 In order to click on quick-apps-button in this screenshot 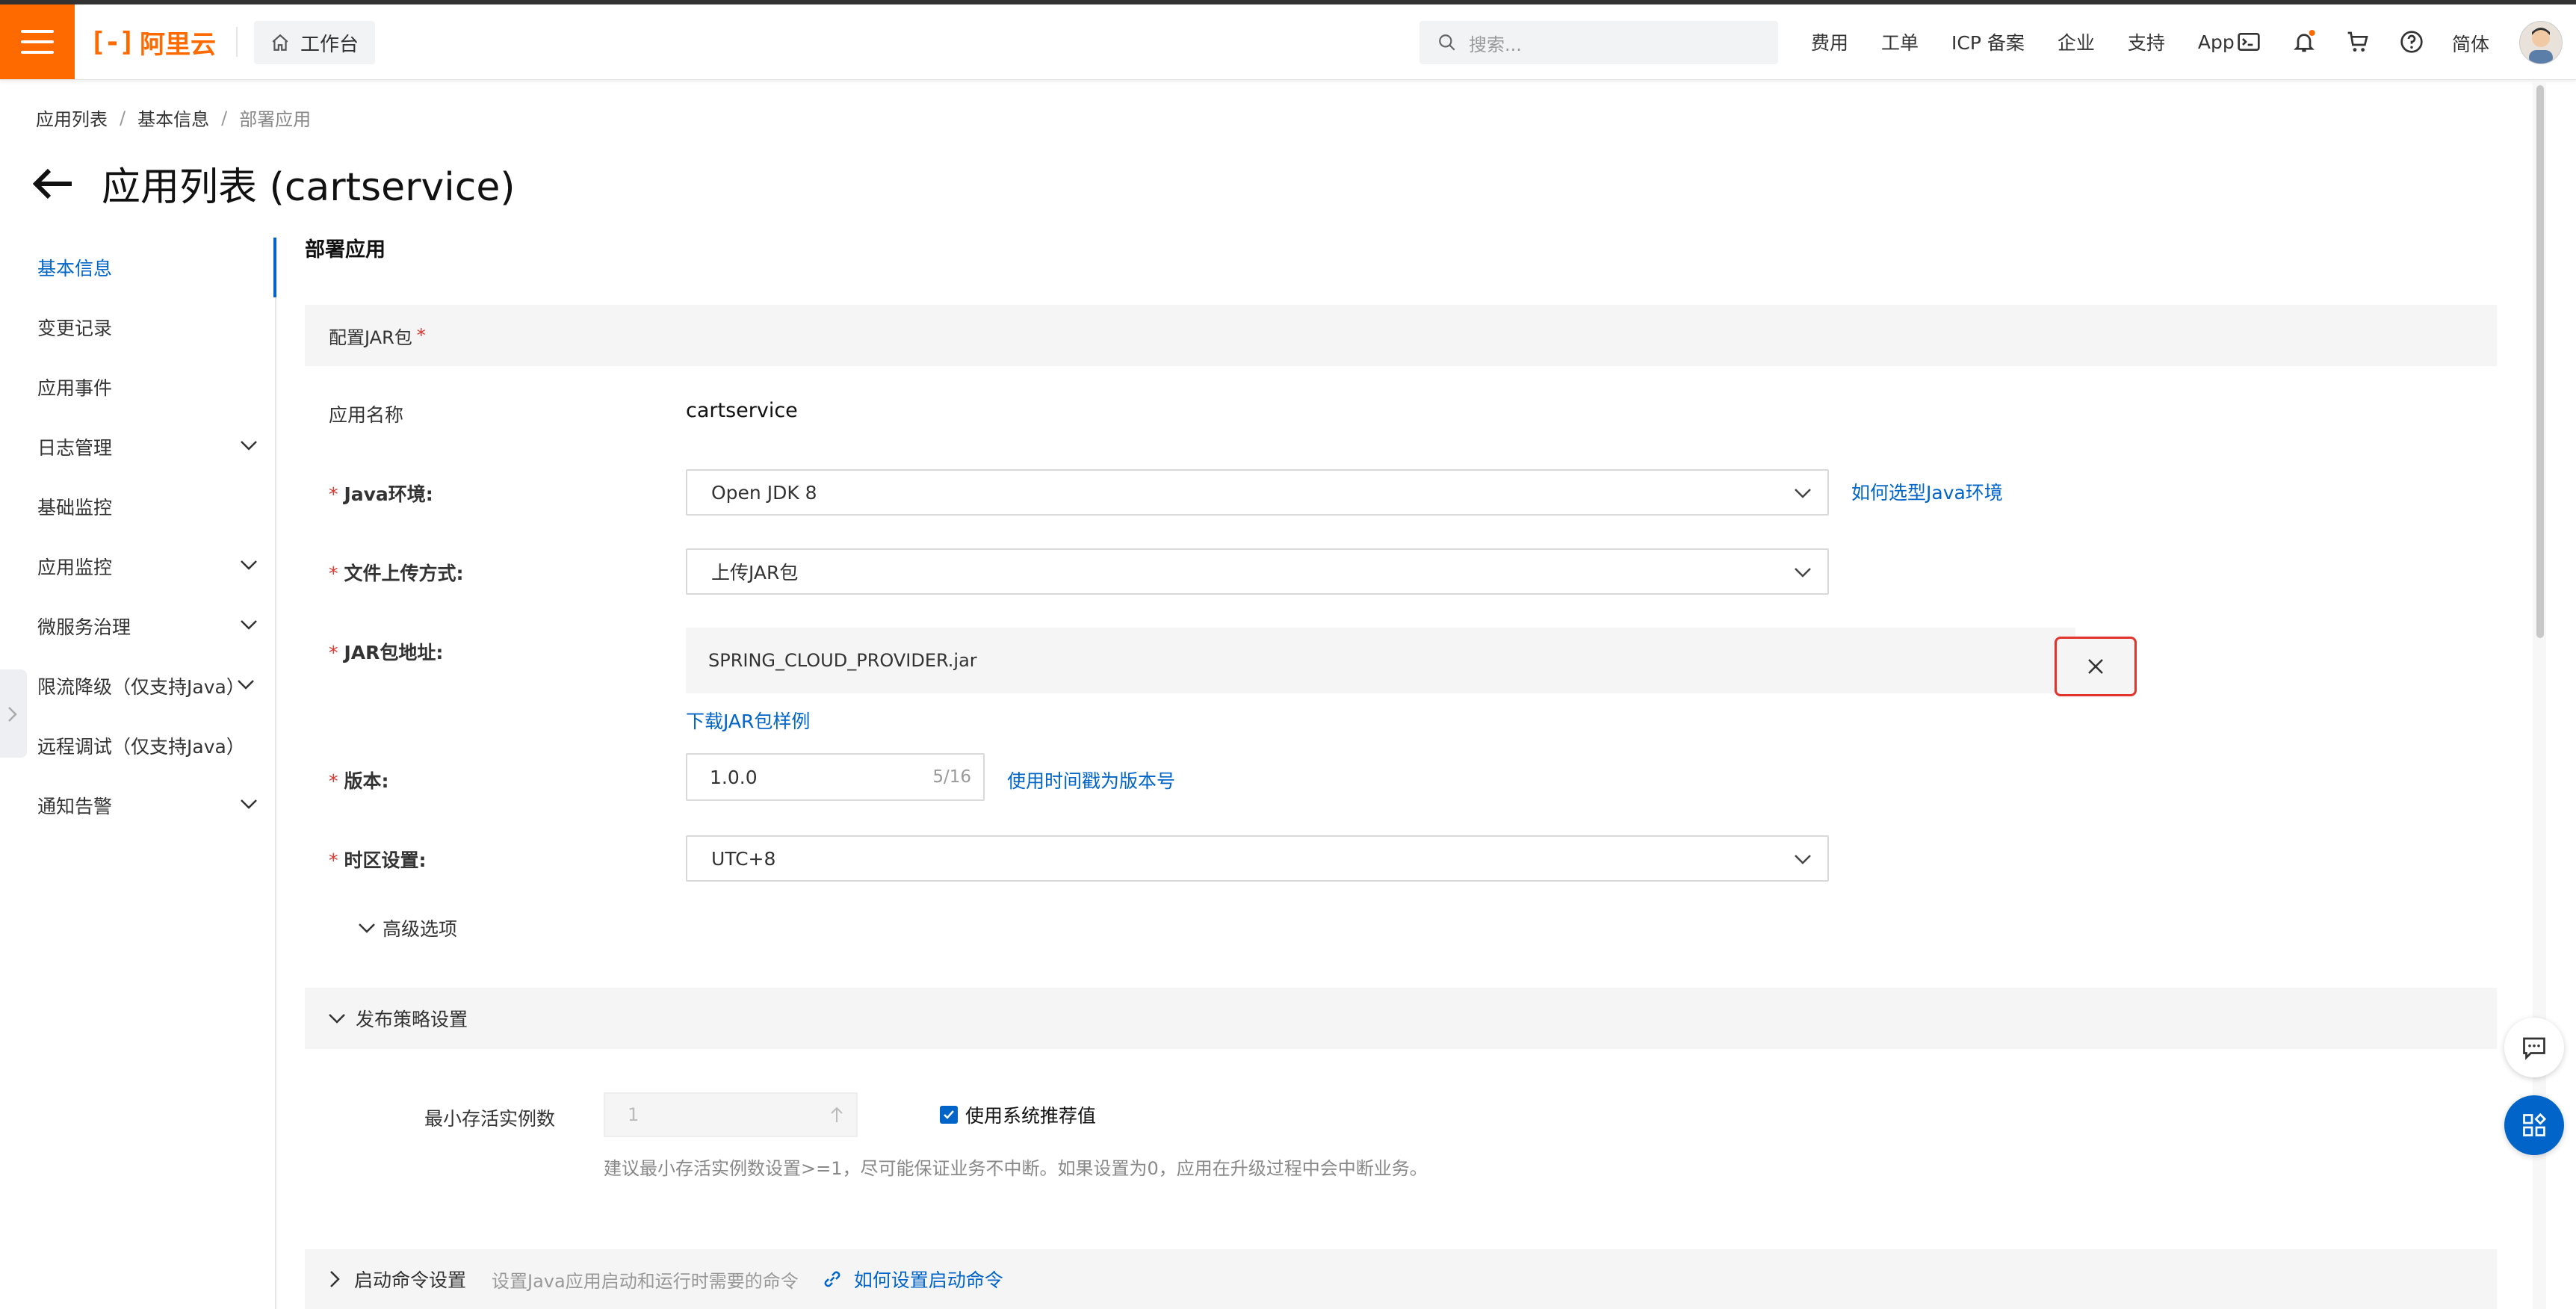, I will do `click(2534, 1125)`.